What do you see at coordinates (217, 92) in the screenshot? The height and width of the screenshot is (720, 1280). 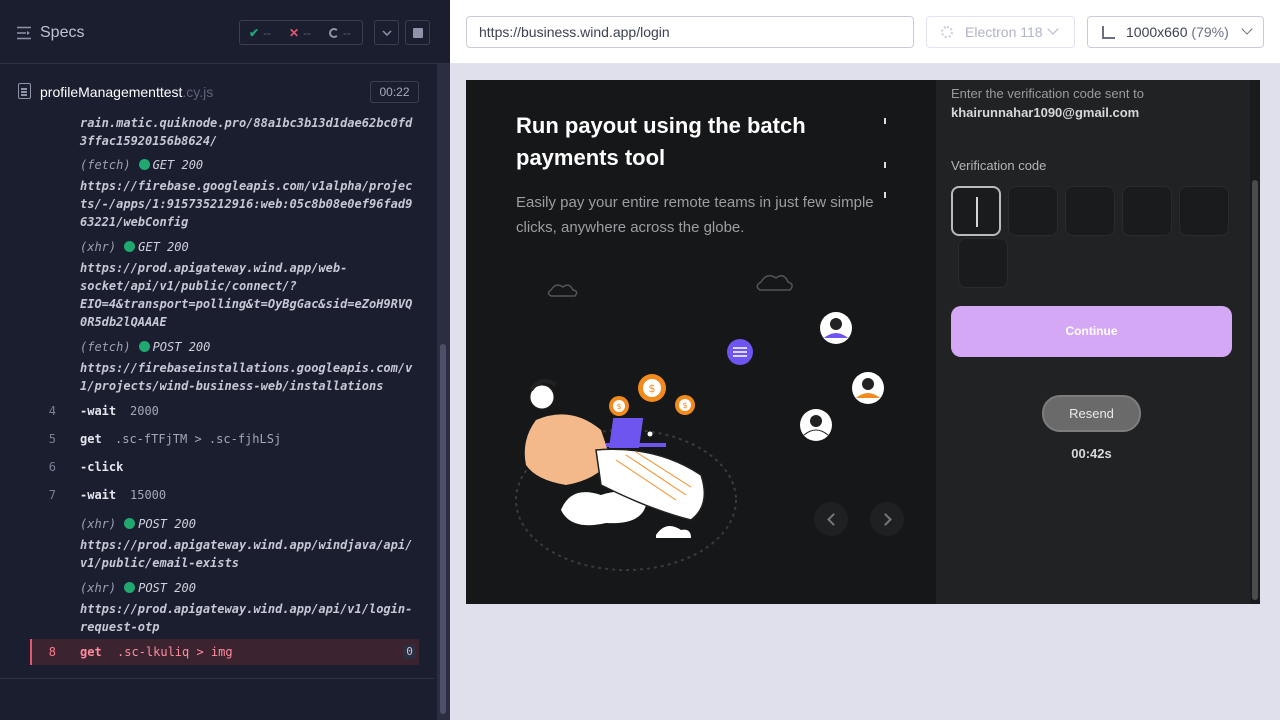 I see `spec-file-row: profileManagementtest.cy.js 00:22` at bounding box center [217, 92].